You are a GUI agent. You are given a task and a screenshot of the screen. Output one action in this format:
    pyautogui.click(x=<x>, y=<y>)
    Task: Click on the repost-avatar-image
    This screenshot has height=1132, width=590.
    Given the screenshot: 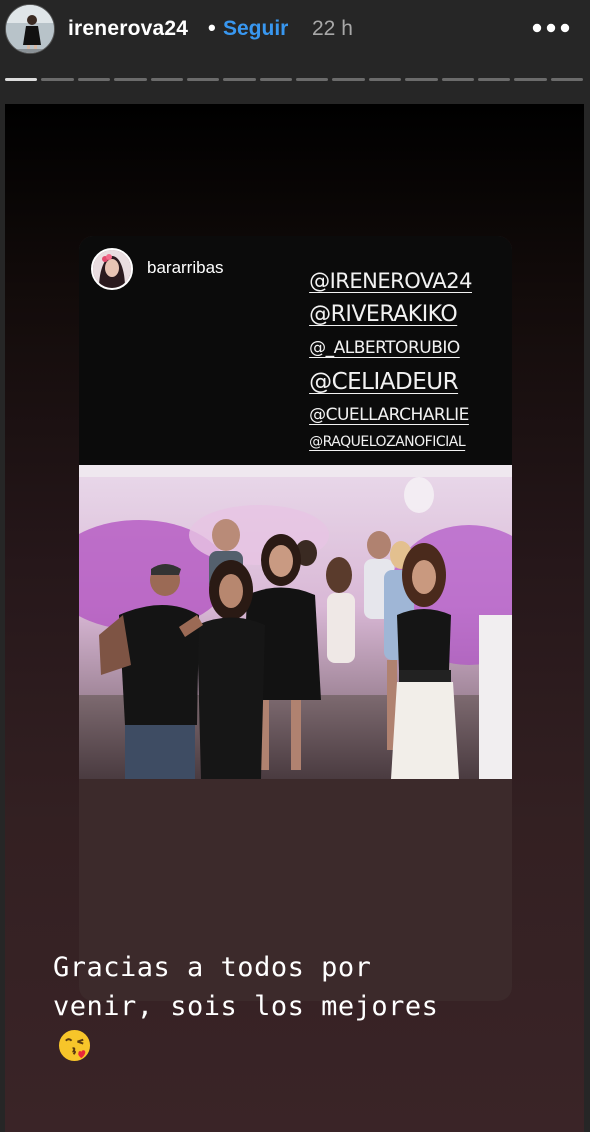 What is the action you would take?
    pyautogui.click(x=112, y=269)
    